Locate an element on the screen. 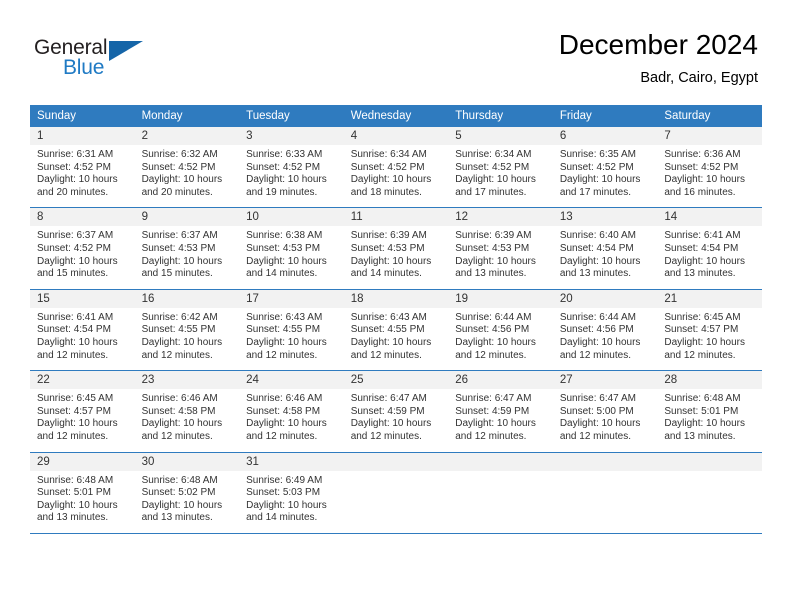 The image size is (792, 612). day-number: 28 is located at coordinates (709, 380).